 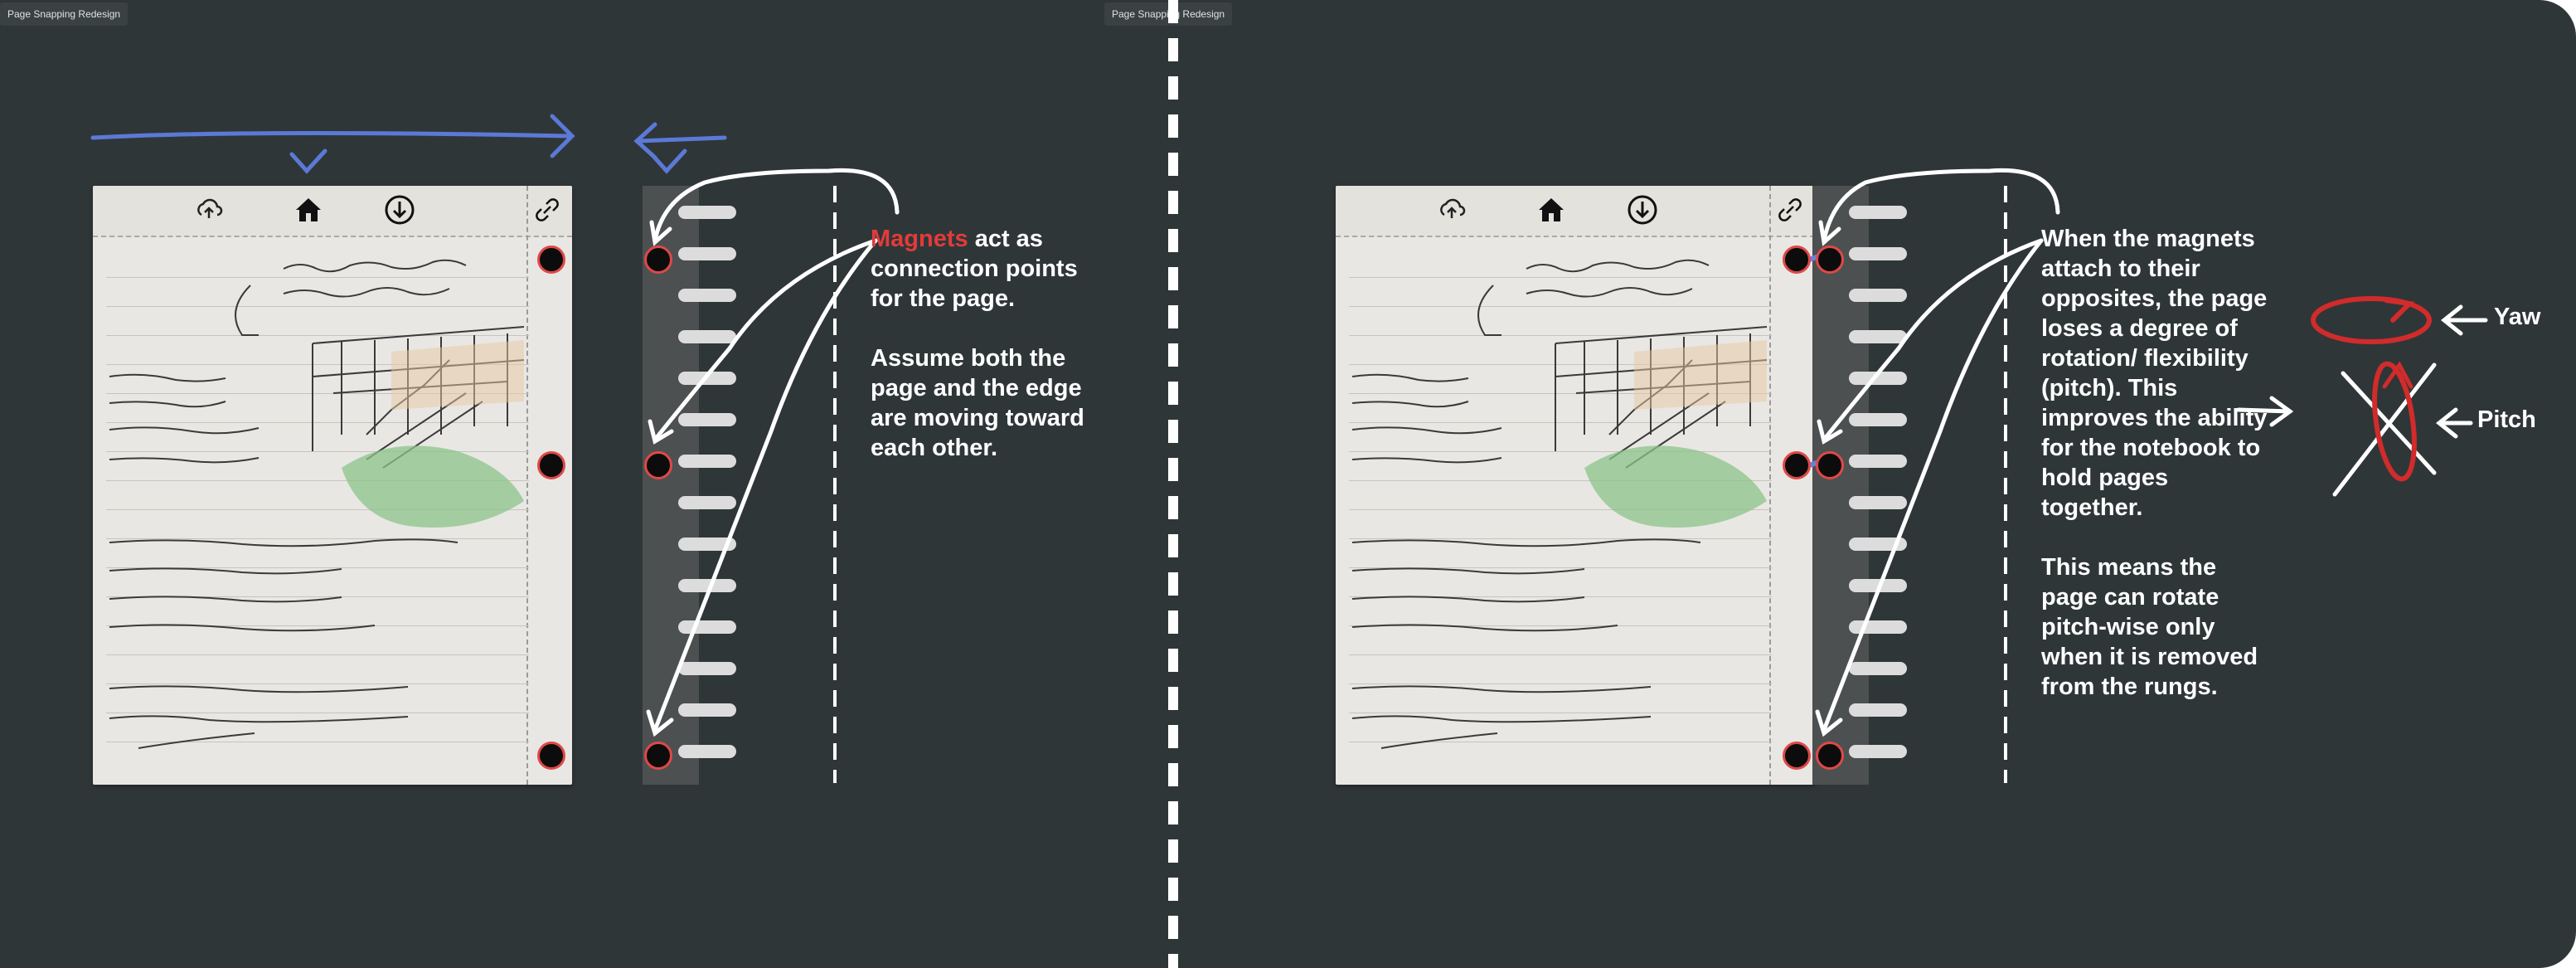 What do you see at coordinates (2517, 317) in the screenshot?
I see `yaw-label: Yaw` at bounding box center [2517, 317].